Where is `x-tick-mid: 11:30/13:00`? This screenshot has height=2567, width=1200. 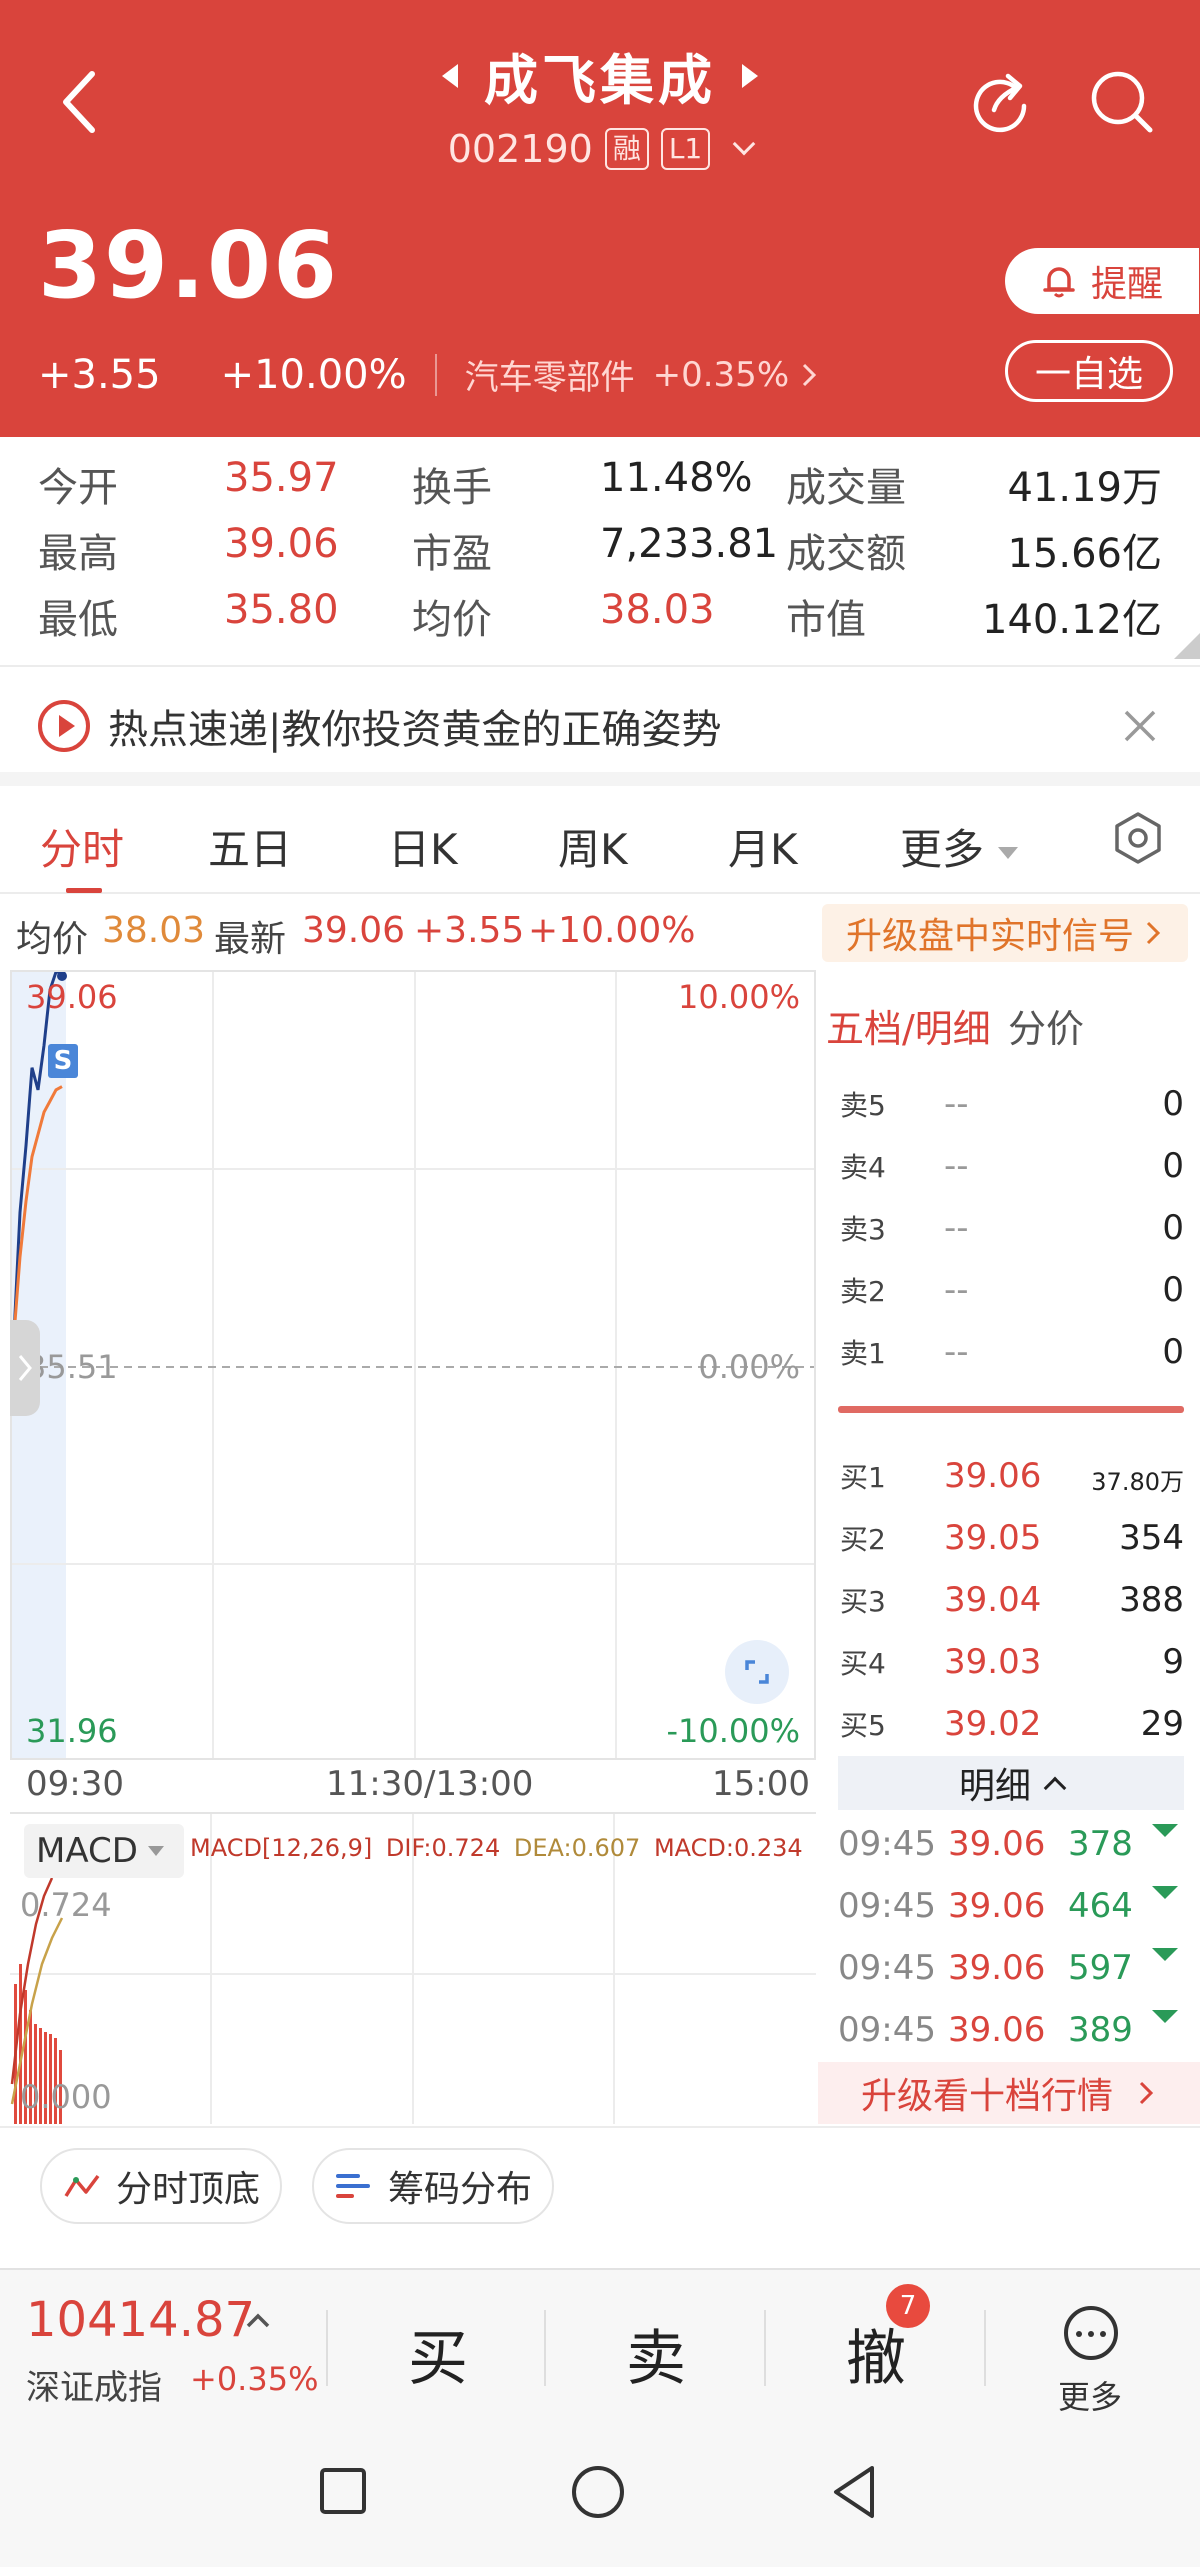
x-tick-mid: 11:30/13:00 is located at coordinates (430, 1784).